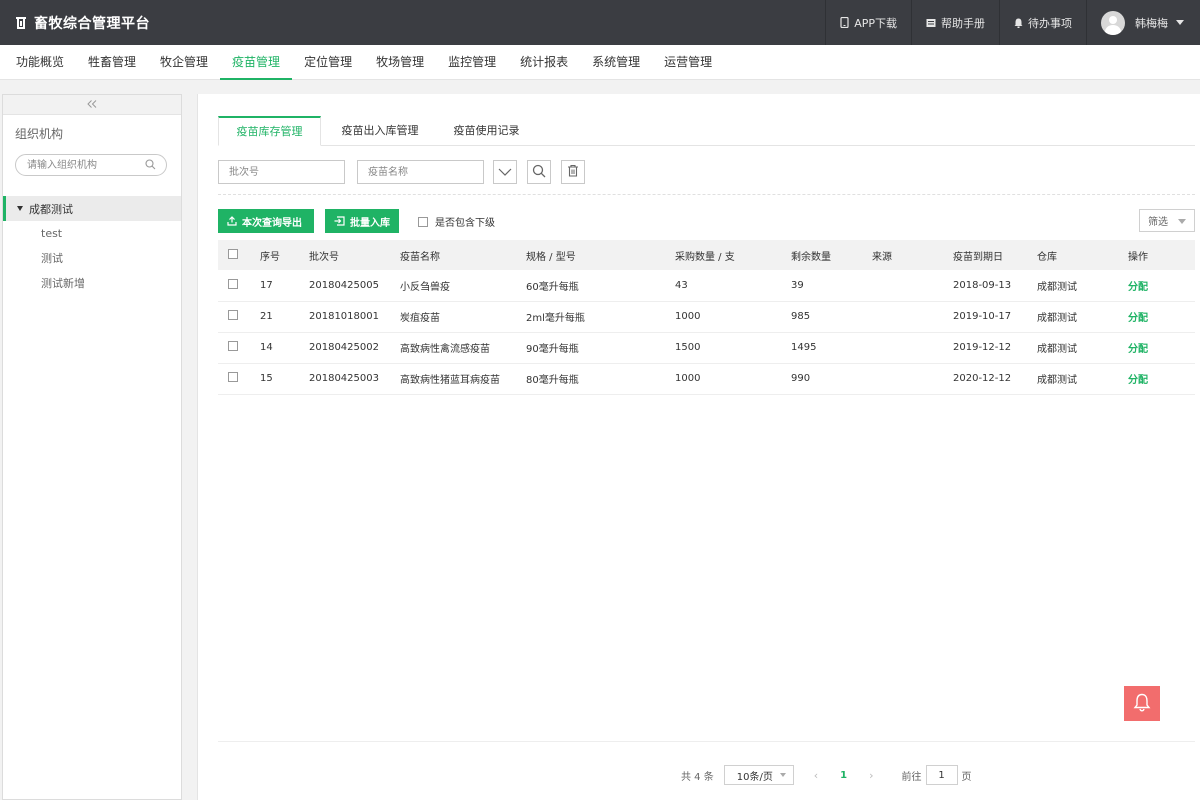 The height and width of the screenshot is (800, 1200). I want to click on cell-expiry: 2018-09-13, so click(995, 286).